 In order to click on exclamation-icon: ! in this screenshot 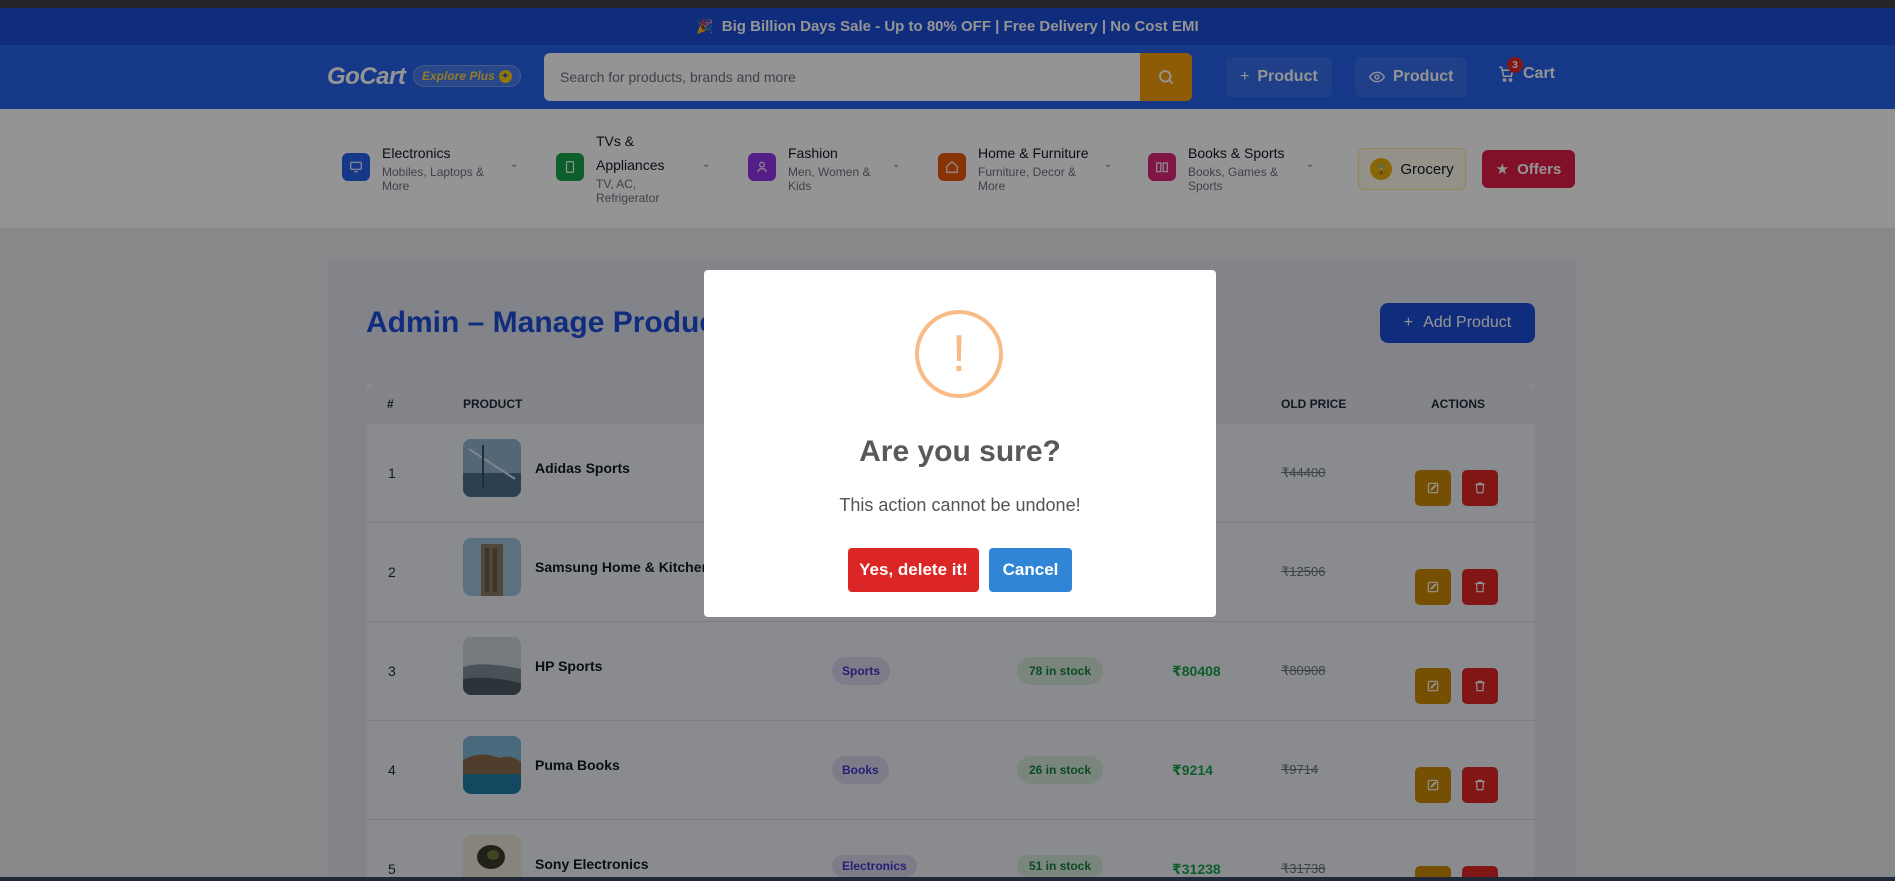, I will do `click(959, 354)`.